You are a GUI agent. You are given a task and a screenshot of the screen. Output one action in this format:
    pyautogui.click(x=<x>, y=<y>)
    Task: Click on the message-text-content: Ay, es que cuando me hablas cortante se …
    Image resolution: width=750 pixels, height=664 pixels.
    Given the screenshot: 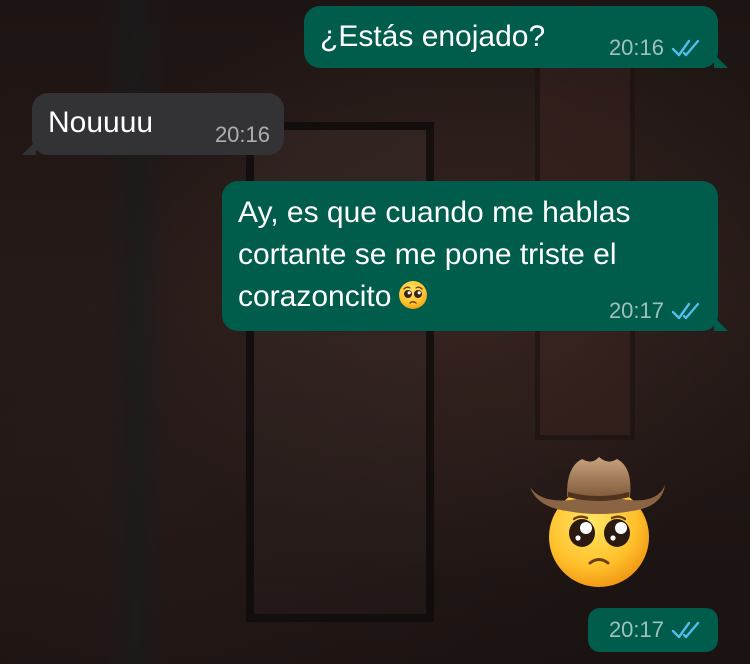 What is the action you would take?
    pyautogui.click(x=438, y=254)
    